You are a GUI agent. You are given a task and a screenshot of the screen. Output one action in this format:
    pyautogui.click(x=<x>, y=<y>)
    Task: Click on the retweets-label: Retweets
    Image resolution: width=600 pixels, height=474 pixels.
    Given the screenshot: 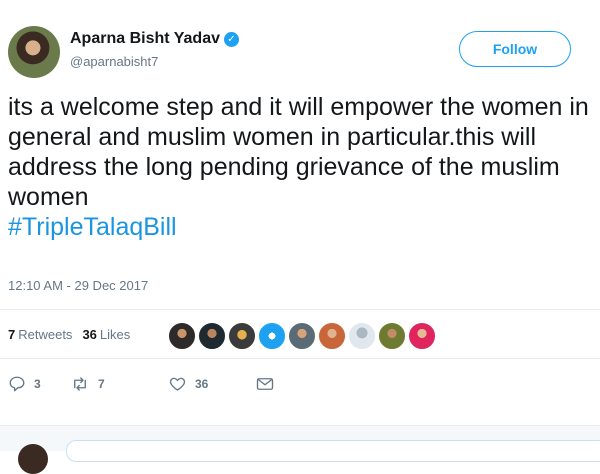 What is the action you would take?
    pyautogui.click(x=45, y=334)
    